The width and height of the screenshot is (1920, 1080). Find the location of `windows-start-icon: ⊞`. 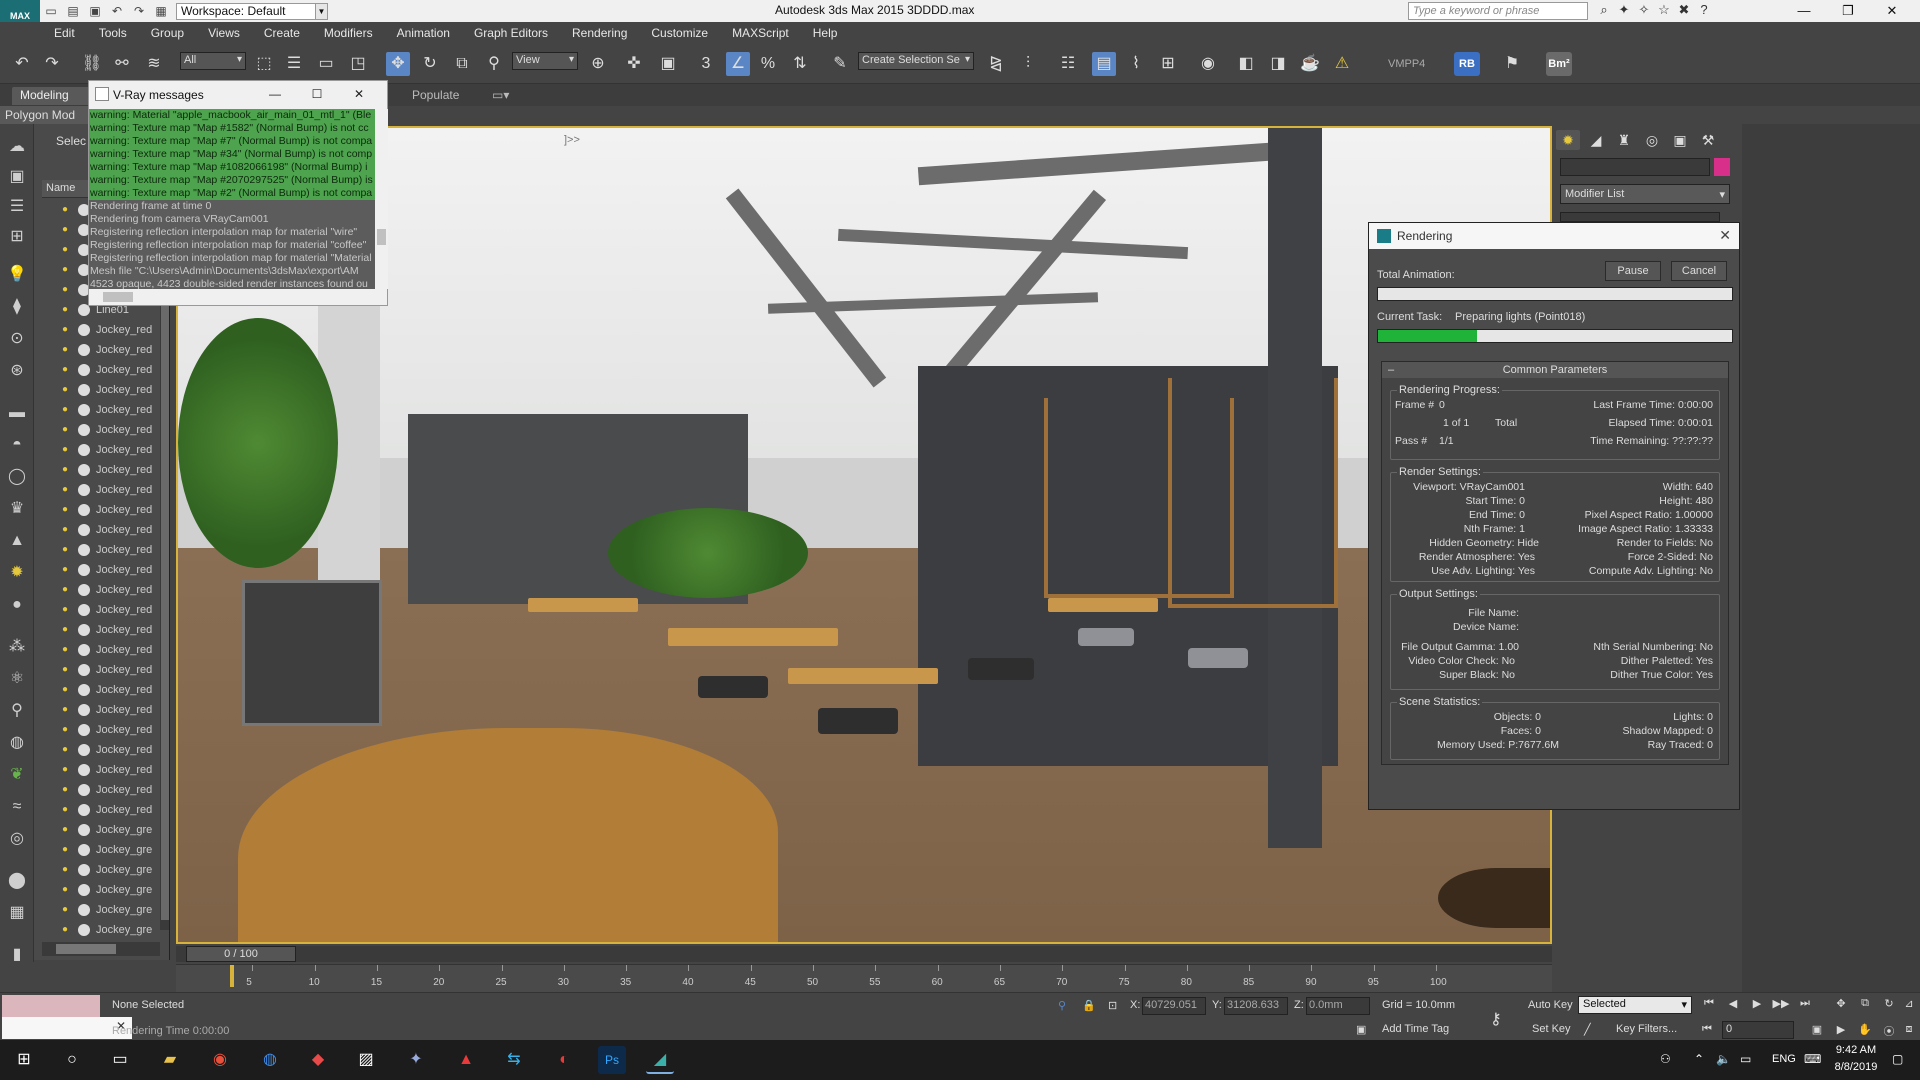

windows-start-icon: ⊞ is located at coordinates (24, 1060).